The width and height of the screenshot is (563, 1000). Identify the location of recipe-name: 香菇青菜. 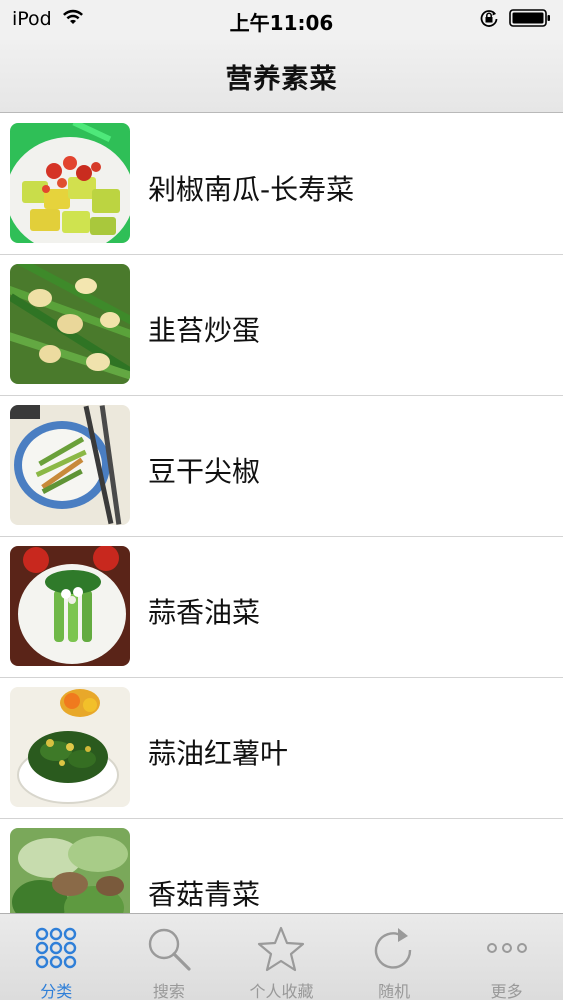
(204, 894).